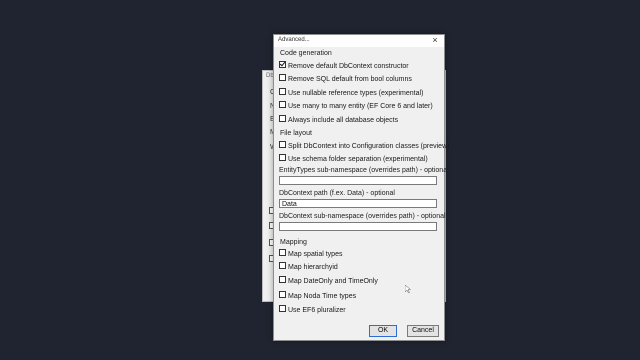 The width and height of the screenshot is (640, 360). I want to click on dbcontext-namespace-input, so click(358, 226).